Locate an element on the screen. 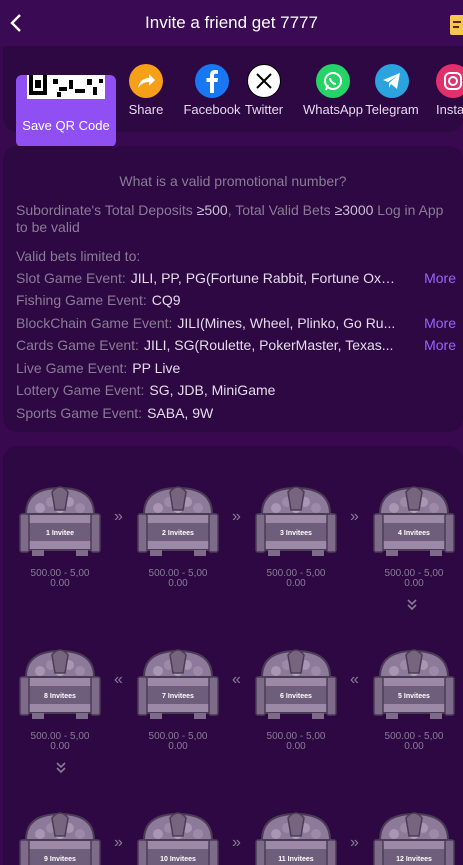  page-title: Invite a friend get 7777 is located at coordinates (231, 22).